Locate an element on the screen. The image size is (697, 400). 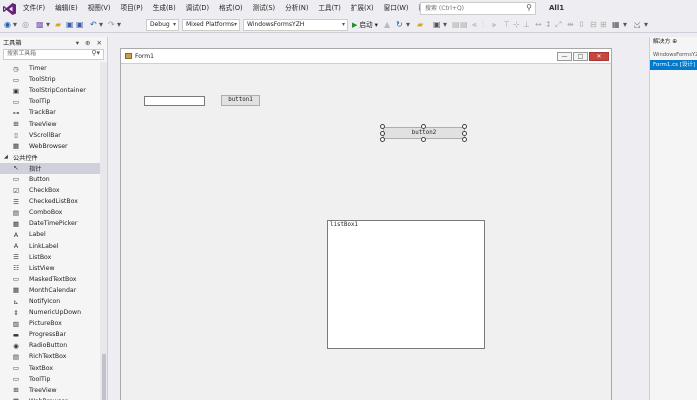
horizontal-spacing-icon: ⇹ is located at coordinates (570, 25).